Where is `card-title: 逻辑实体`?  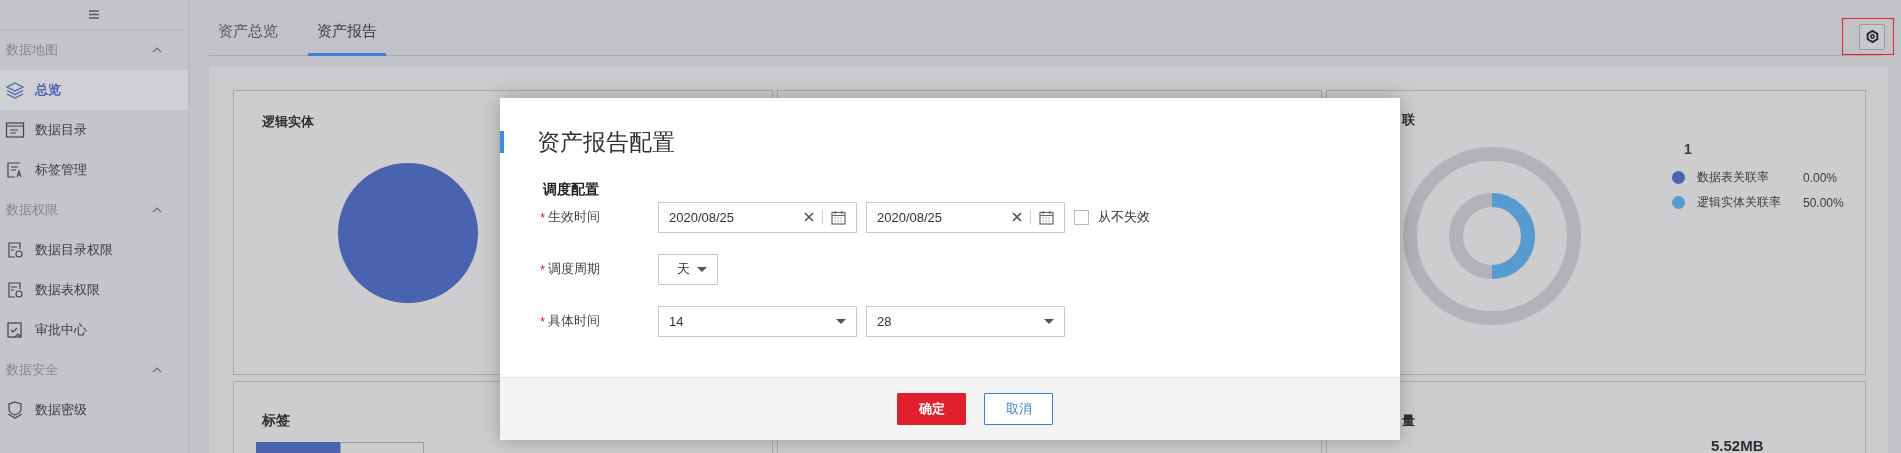
card-title: 逻辑实体 is located at coordinates (288, 122).